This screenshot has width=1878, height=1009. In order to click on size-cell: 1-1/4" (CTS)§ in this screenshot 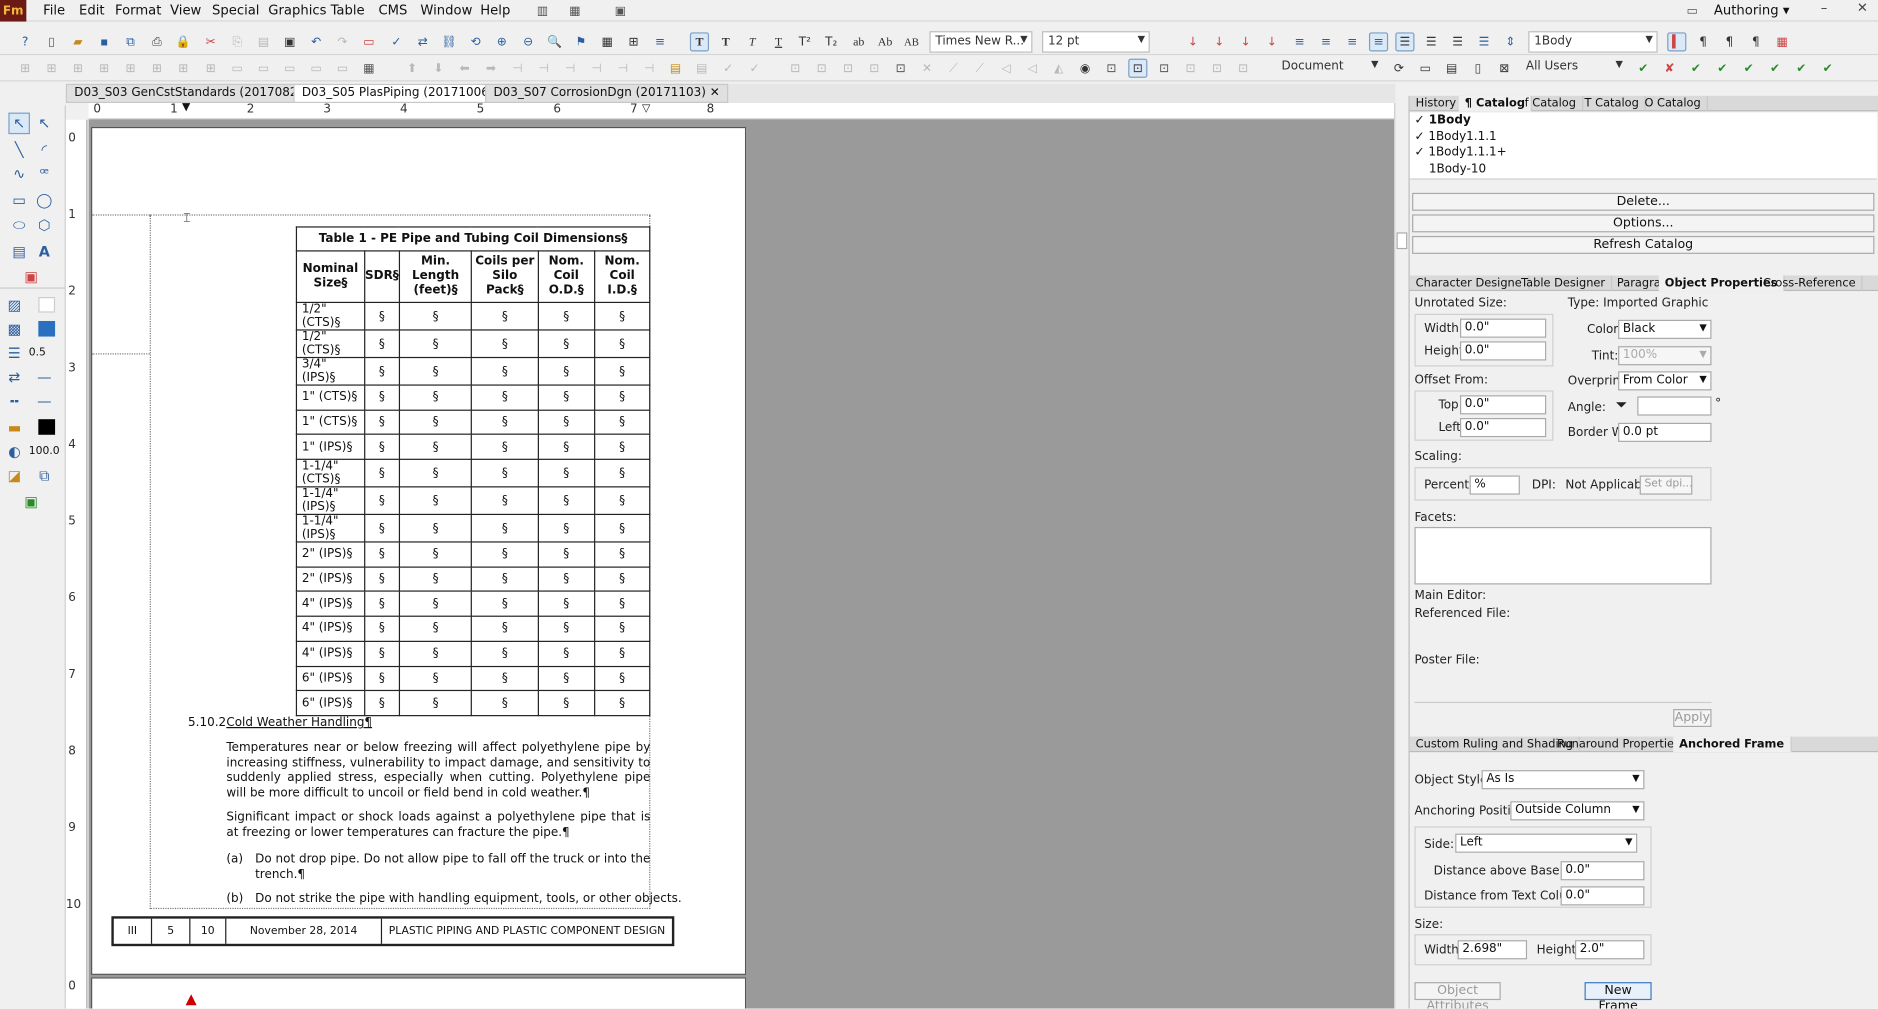, I will do `click(330, 473)`.